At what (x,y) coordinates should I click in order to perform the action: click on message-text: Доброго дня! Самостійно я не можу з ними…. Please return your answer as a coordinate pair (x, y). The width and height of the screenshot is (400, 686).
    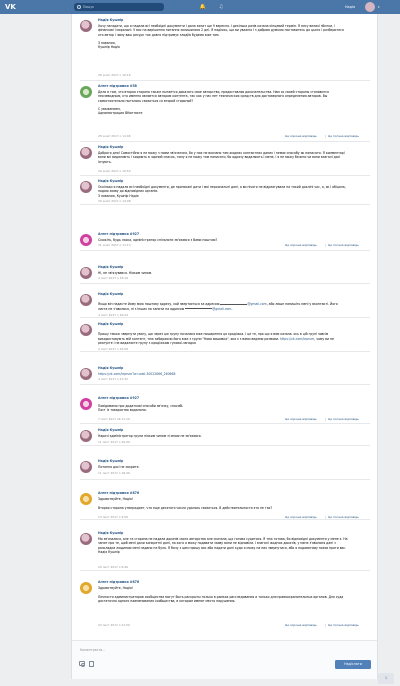
    Looking at the image, I should click on (221, 157).